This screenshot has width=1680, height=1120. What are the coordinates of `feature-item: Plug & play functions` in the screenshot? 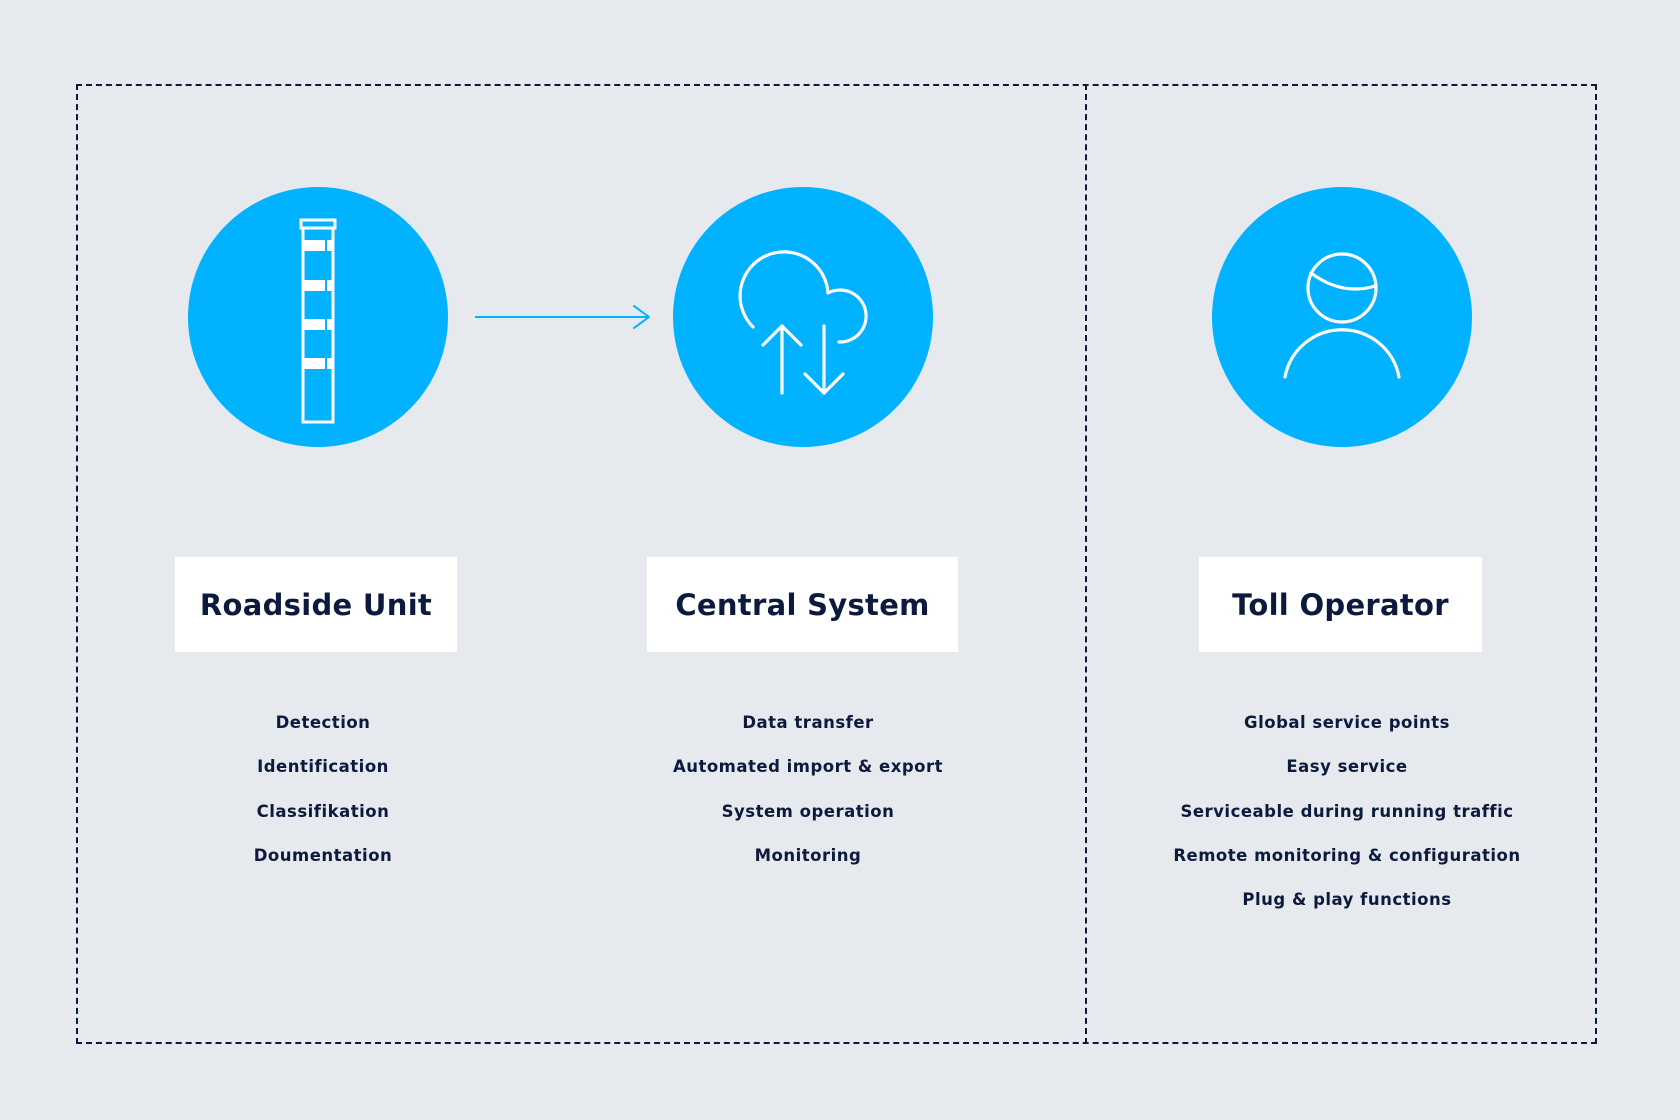 It's located at (1347, 899).